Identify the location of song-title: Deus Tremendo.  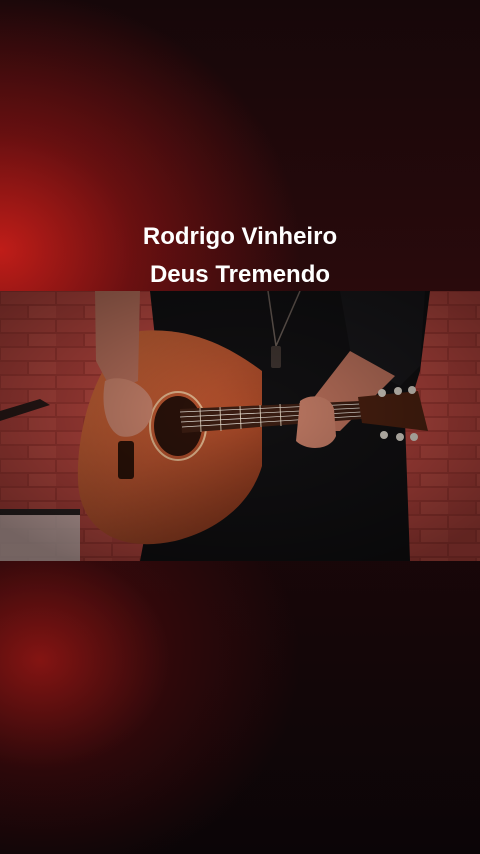
(240, 274).